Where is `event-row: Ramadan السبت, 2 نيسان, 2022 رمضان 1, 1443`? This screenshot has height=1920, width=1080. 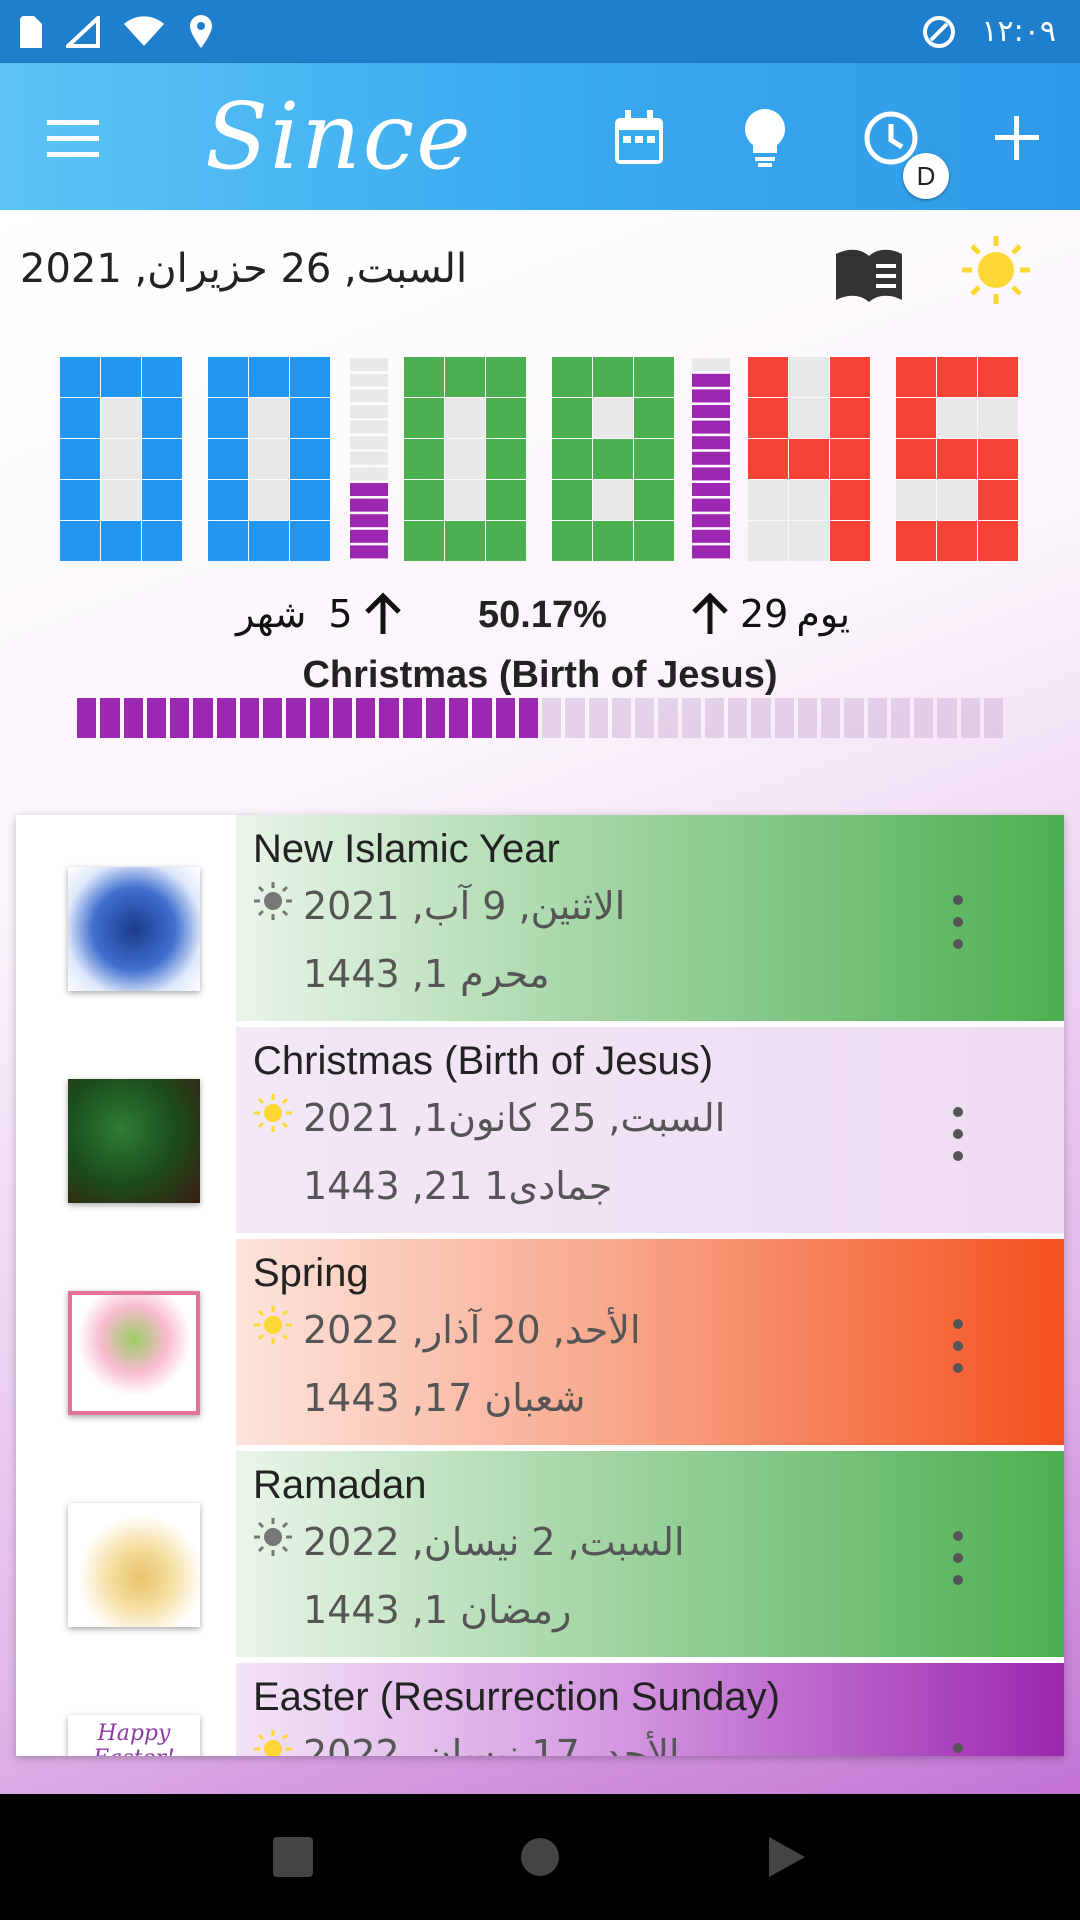
event-row: Ramadan السبت, 2 نيسان, 2022 رمضان 1, 1443 is located at coordinates (540, 1554).